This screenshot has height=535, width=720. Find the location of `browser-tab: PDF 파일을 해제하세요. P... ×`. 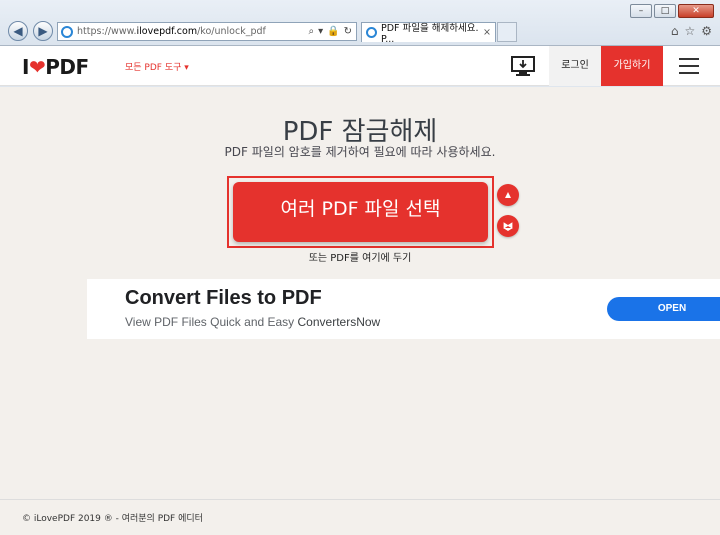

browser-tab: PDF 파일을 해제하세요. P... × is located at coordinates (428, 33).